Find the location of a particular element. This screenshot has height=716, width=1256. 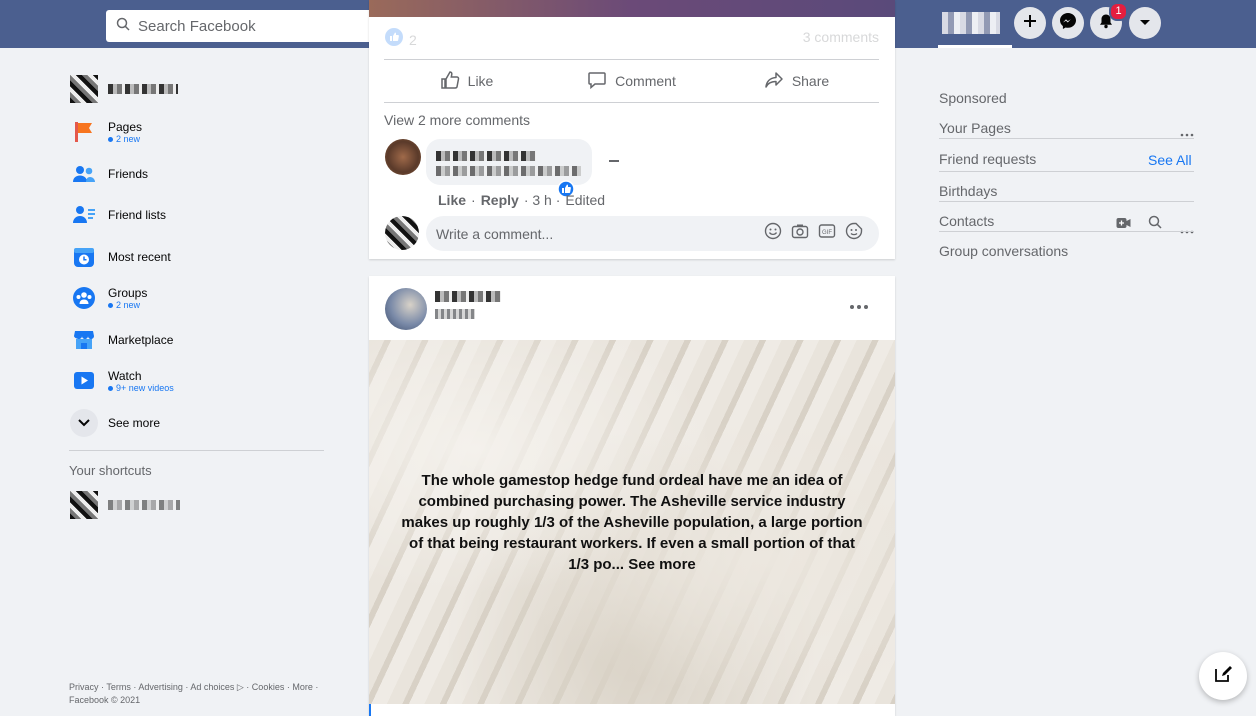

my-avatar is located at coordinates (402, 233).